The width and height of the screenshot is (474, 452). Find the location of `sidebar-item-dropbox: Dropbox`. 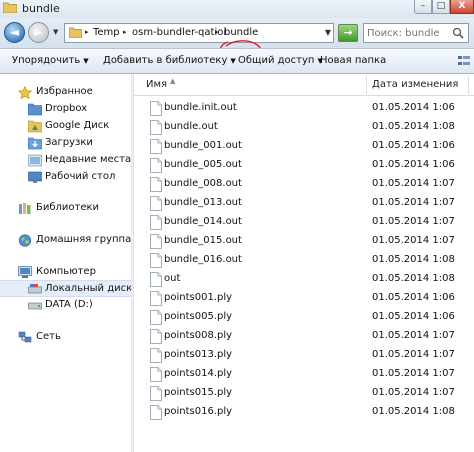

sidebar-item-dropbox: Dropbox is located at coordinates (66, 109).